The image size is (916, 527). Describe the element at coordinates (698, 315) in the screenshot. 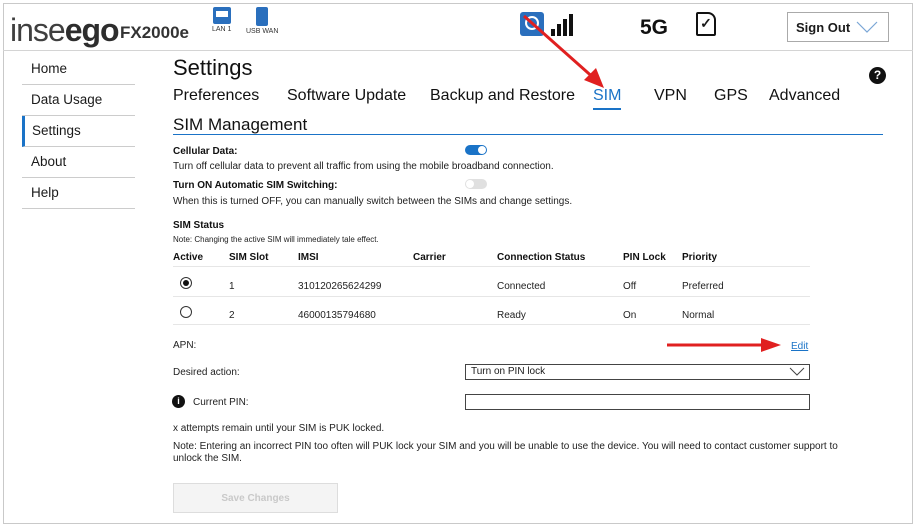

I see `priority-cell: Normal` at that location.